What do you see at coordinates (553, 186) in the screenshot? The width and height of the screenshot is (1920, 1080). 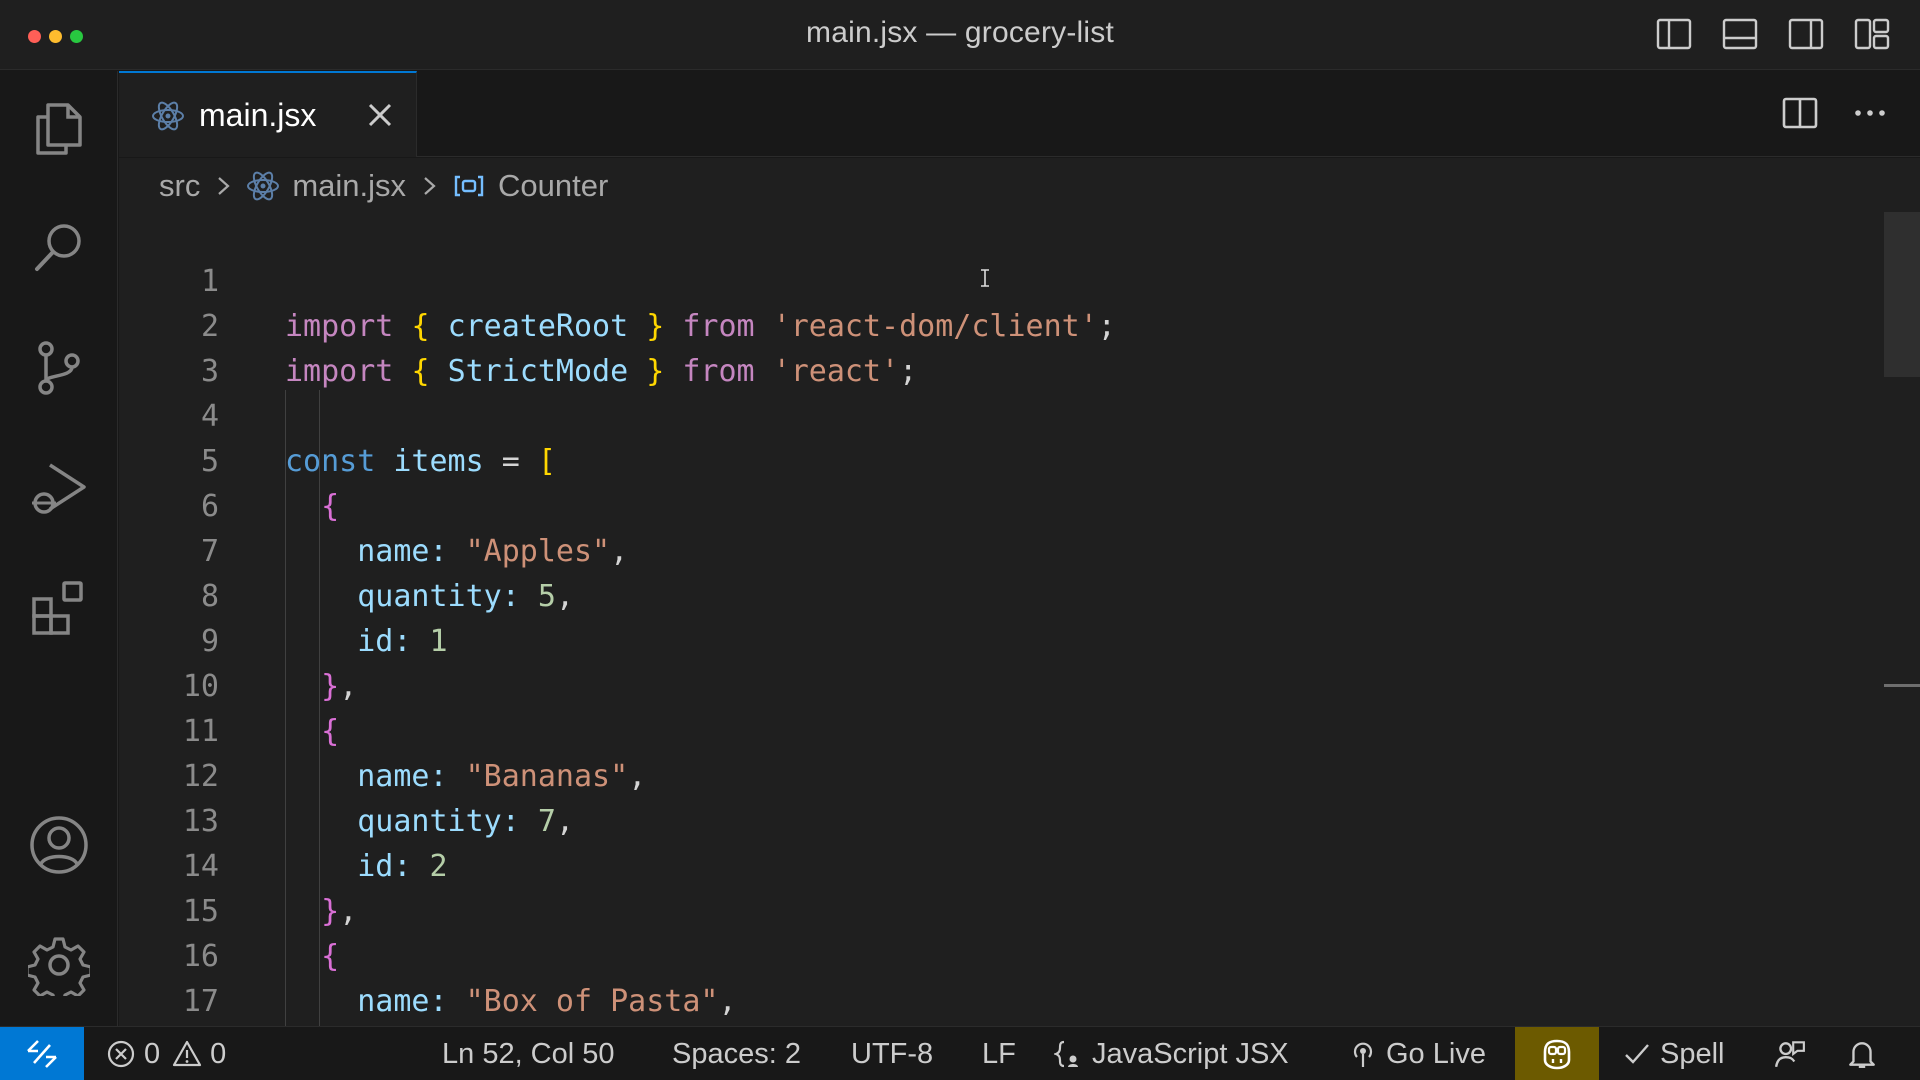 I see `breadcrumb-symbol: Counter` at bounding box center [553, 186].